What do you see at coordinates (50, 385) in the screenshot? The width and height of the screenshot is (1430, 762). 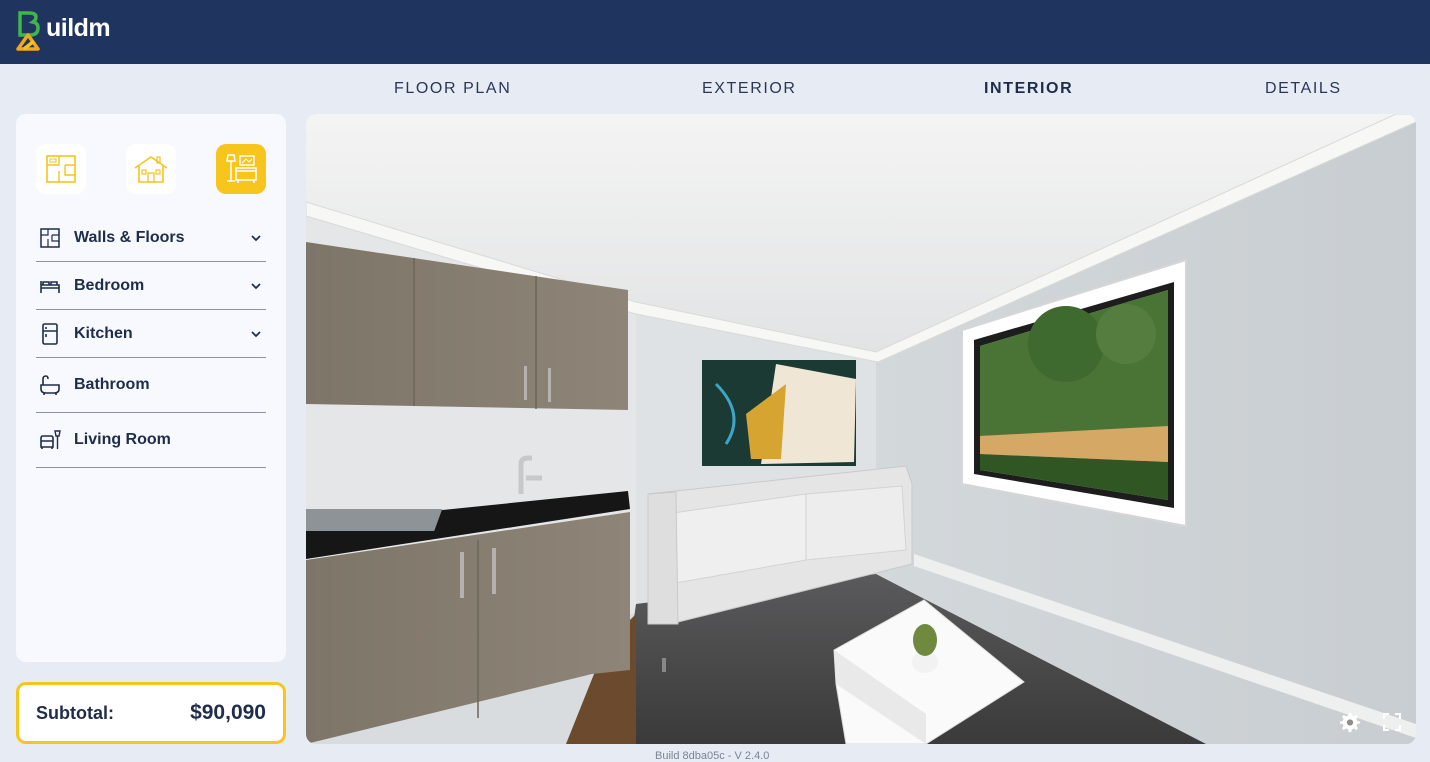 I see `bathtub-icon` at bounding box center [50, 385].